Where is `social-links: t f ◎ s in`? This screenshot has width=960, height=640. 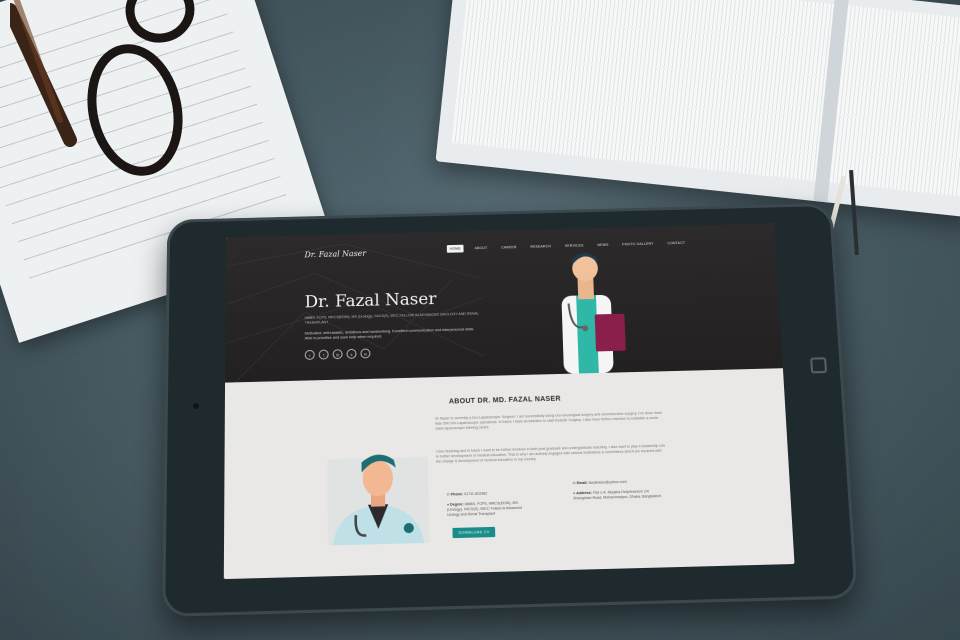 social-links: t f ◎ s in is located at coordinates (337, 354).